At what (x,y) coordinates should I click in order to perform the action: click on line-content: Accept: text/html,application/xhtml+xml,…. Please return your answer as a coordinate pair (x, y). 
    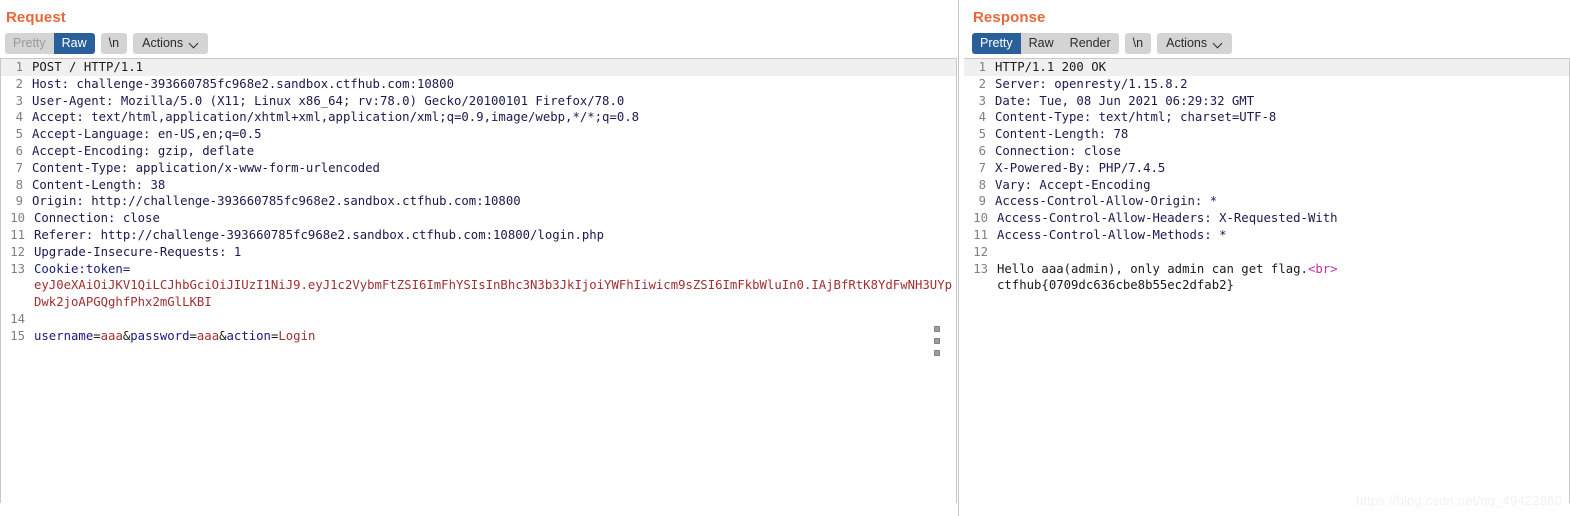
    Looking at the image, I should click on (336, 117).